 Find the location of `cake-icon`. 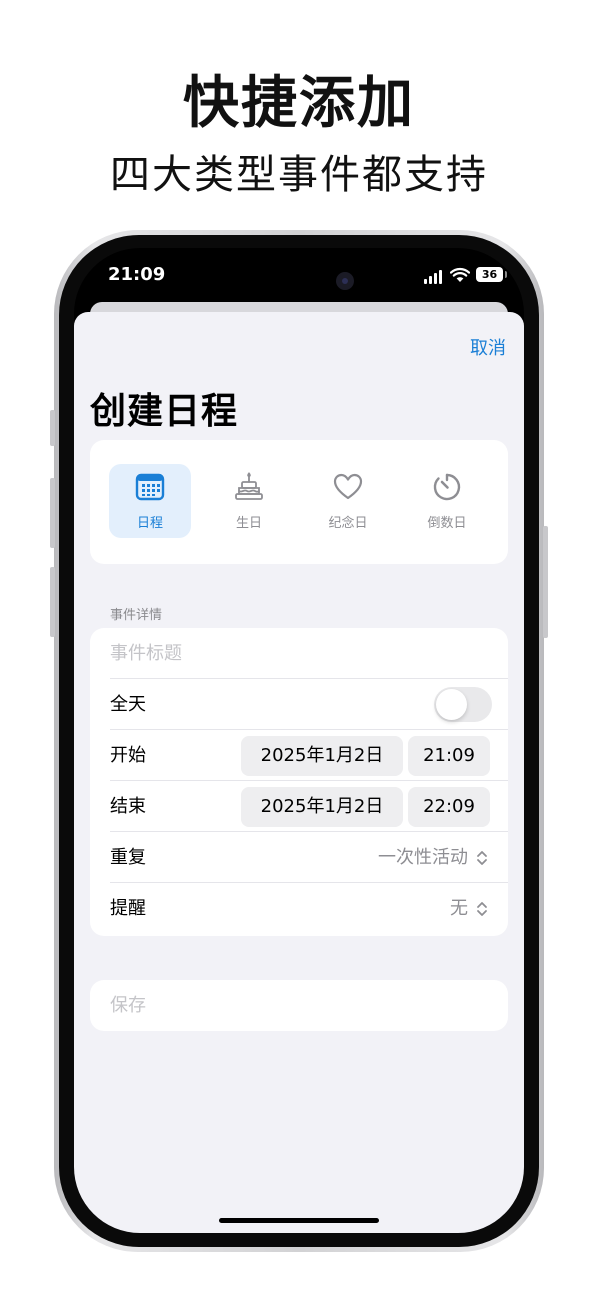

cake-icon is located at coordinates (249, 486).